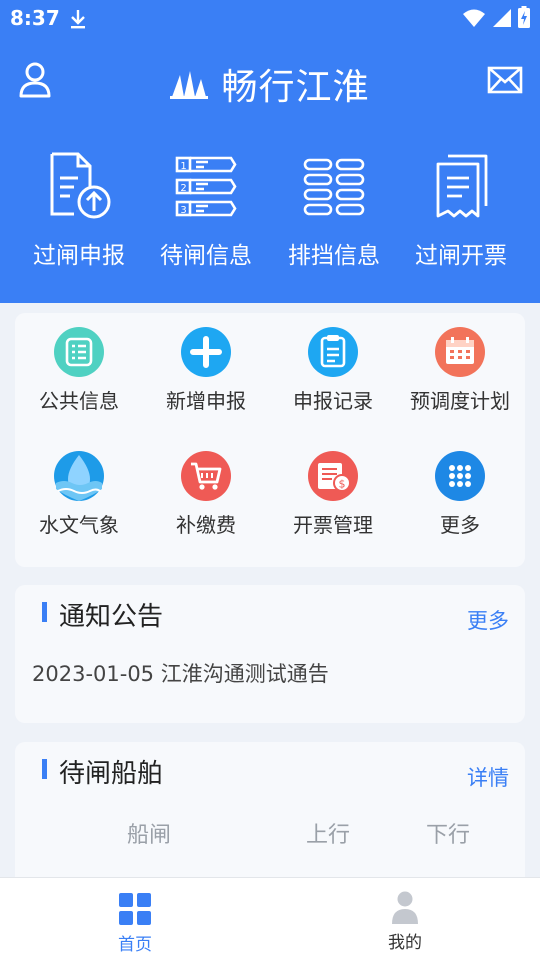  I want to click on invoice-icon: $, so click(333, 476).